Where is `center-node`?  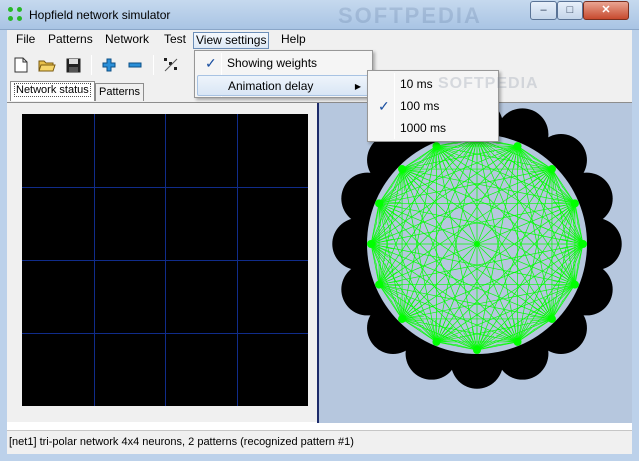
center-node is located at coordinates (477, 244).